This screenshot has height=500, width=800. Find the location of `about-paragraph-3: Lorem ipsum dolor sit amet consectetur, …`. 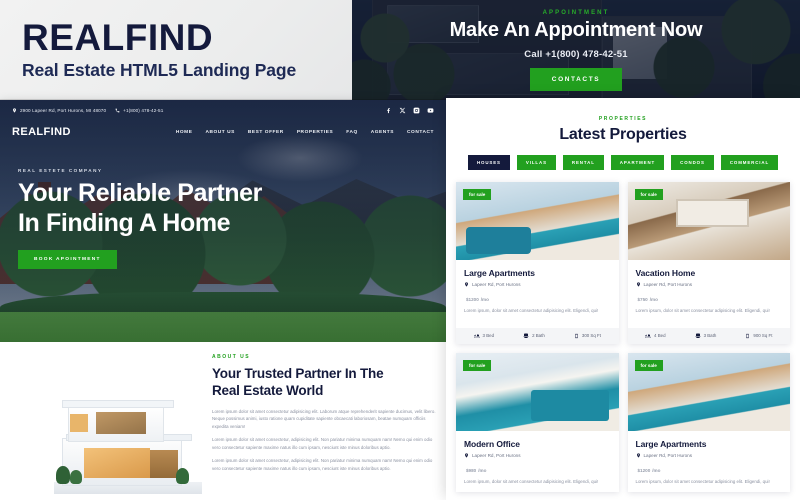

about-paragraph-3: Lorem ipsum dolor sit amet consectetur, … is located at coordinates (322, 464).